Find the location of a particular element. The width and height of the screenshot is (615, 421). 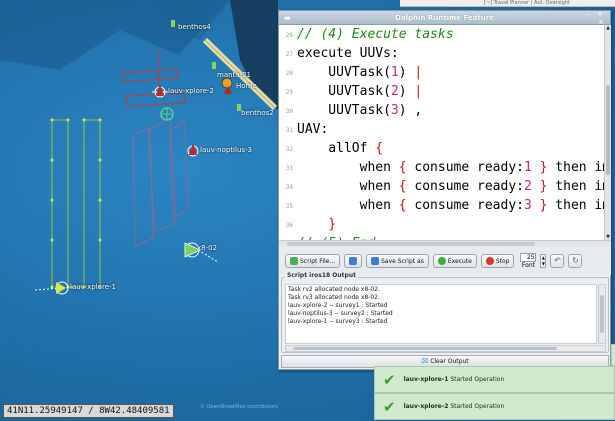

code-token: } is located at coordinates (317, 224).